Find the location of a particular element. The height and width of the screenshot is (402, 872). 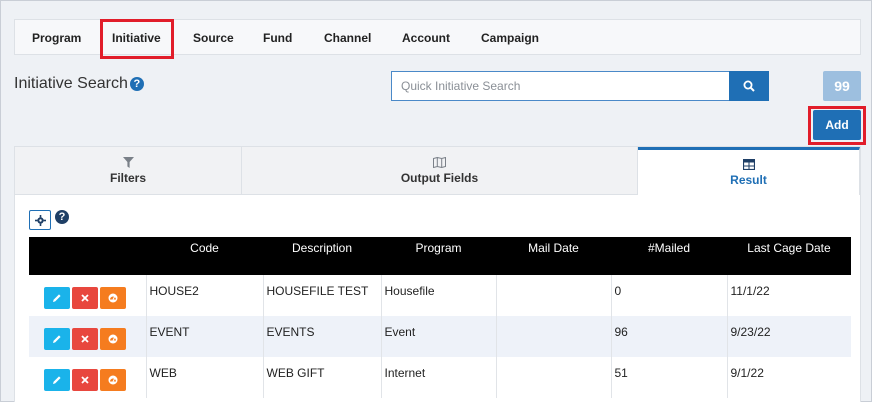

table-help-icon: ? is located at coordinates (62, 217).